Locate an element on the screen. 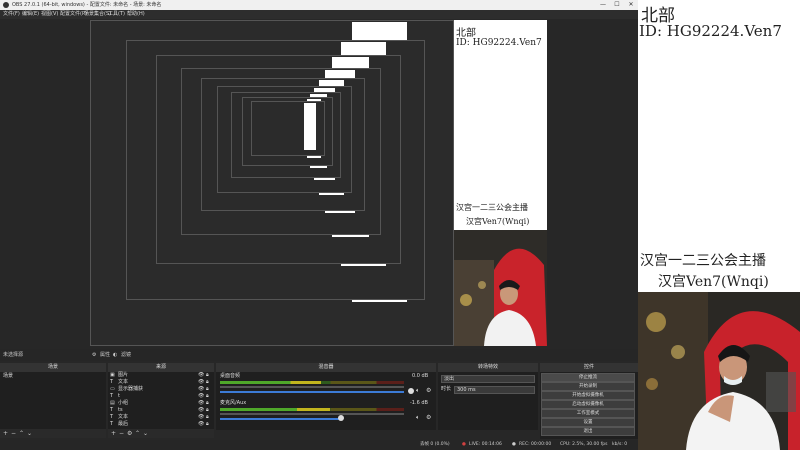  bitrate: kb/s: 0 is located at coordinates (620, 444).